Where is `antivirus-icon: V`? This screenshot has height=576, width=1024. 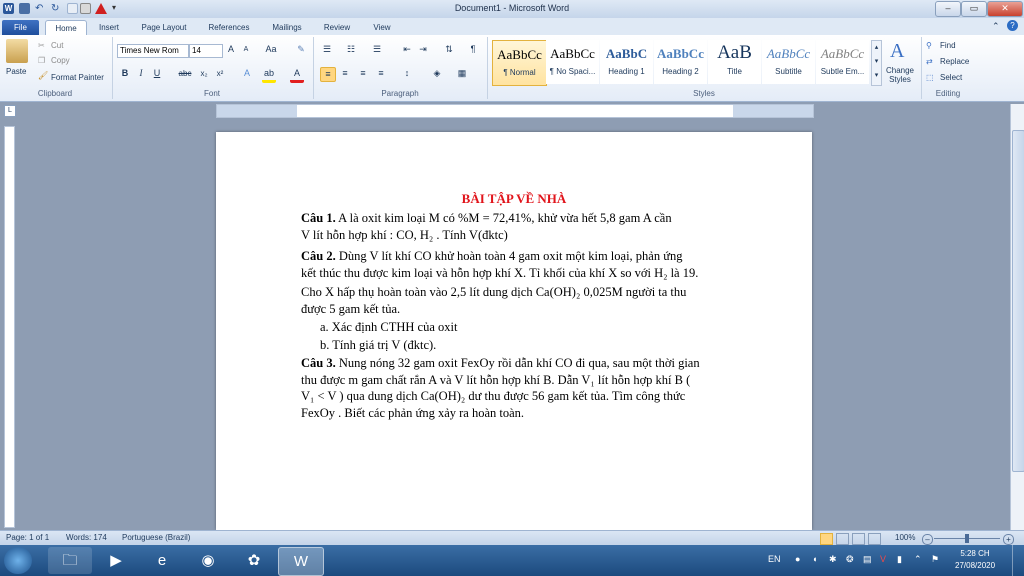
antivirus-icon: V is located at coordinates (883, 559).